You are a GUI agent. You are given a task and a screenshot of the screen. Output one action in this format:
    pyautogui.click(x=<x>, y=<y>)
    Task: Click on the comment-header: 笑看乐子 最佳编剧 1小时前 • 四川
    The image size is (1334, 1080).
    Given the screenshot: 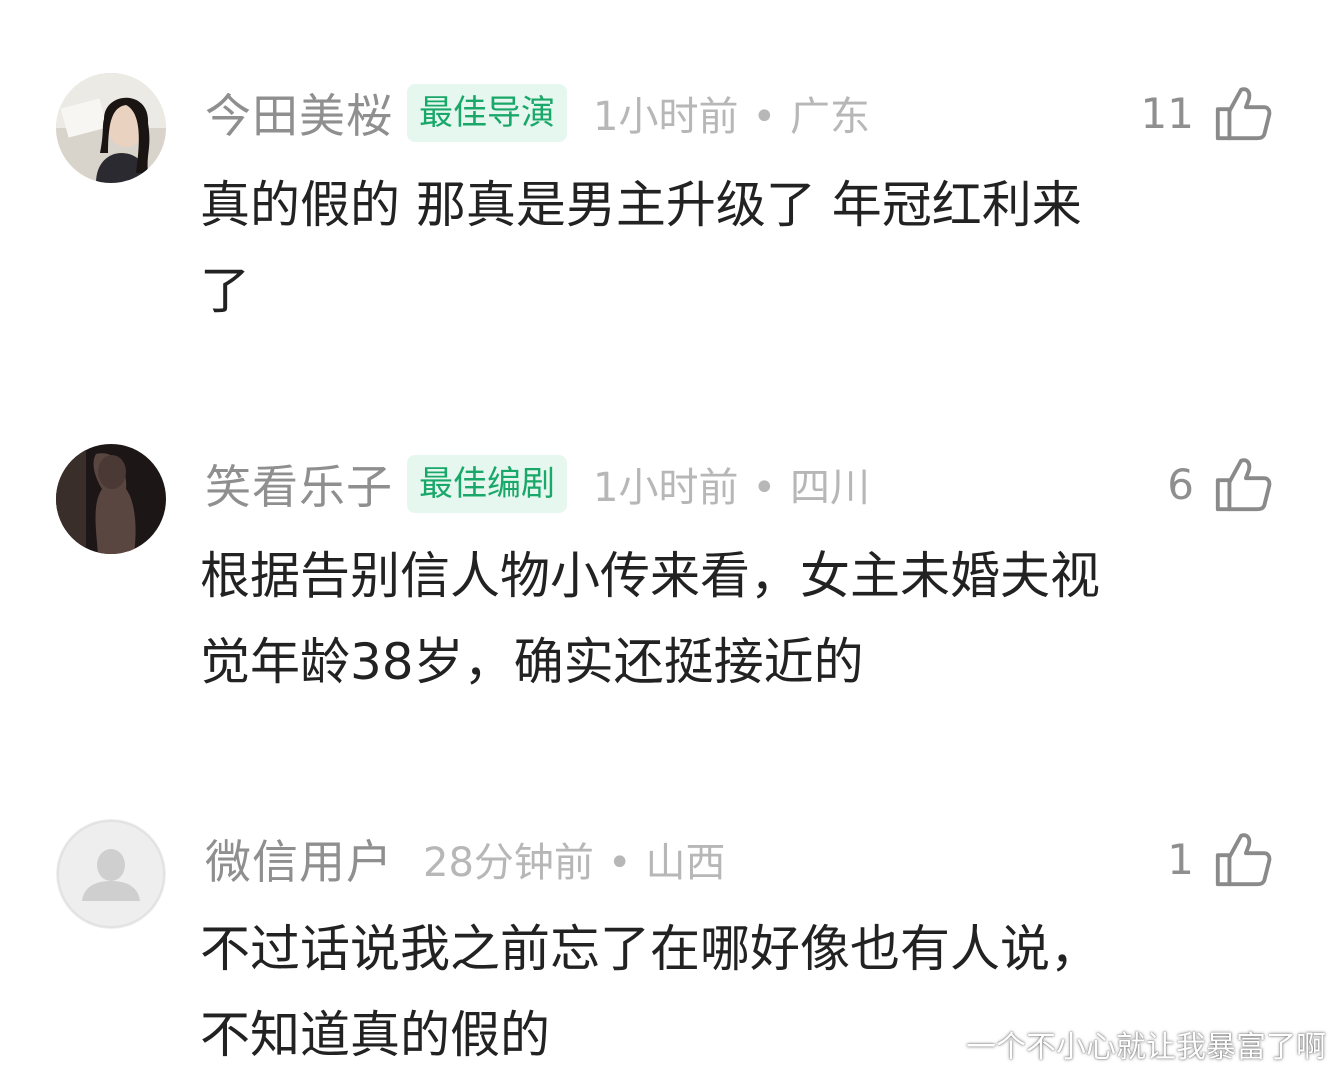 What is the action you would take?
    pyautogui.click(x=537, y=484)
    